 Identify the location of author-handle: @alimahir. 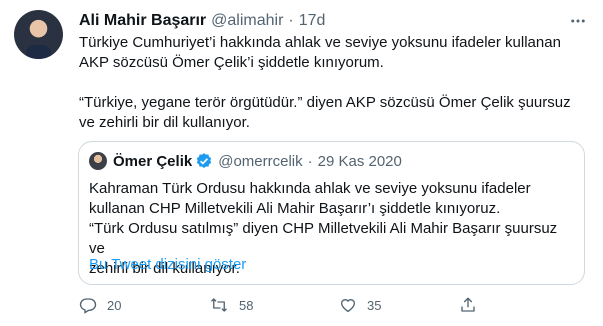
(247, 21).